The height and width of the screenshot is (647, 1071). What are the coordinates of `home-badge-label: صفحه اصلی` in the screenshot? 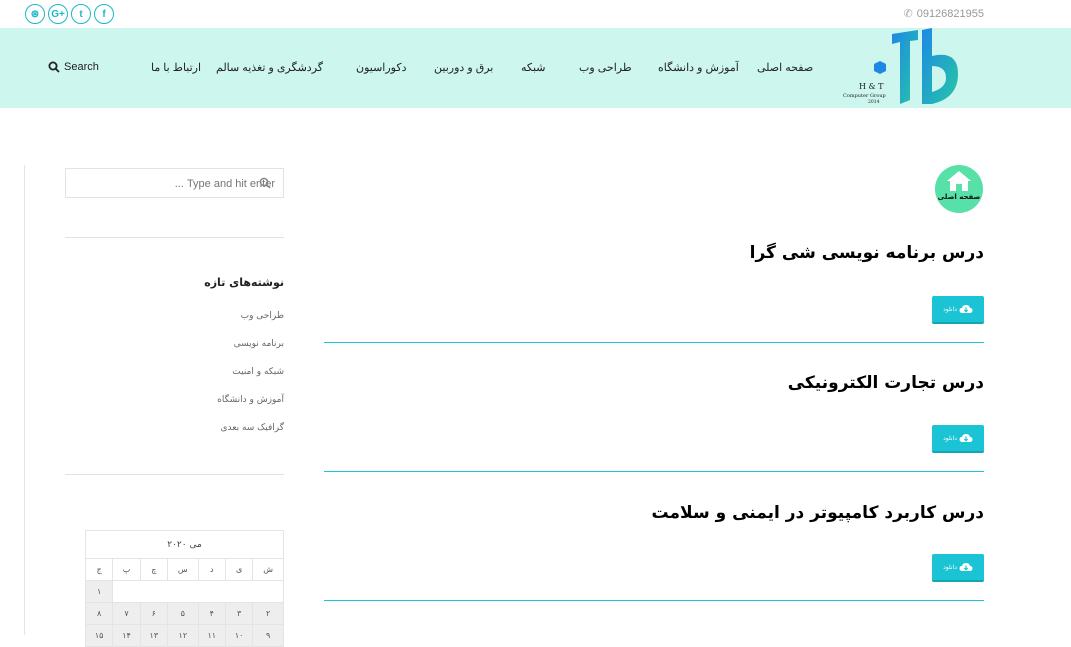 It's located at (959, 197).